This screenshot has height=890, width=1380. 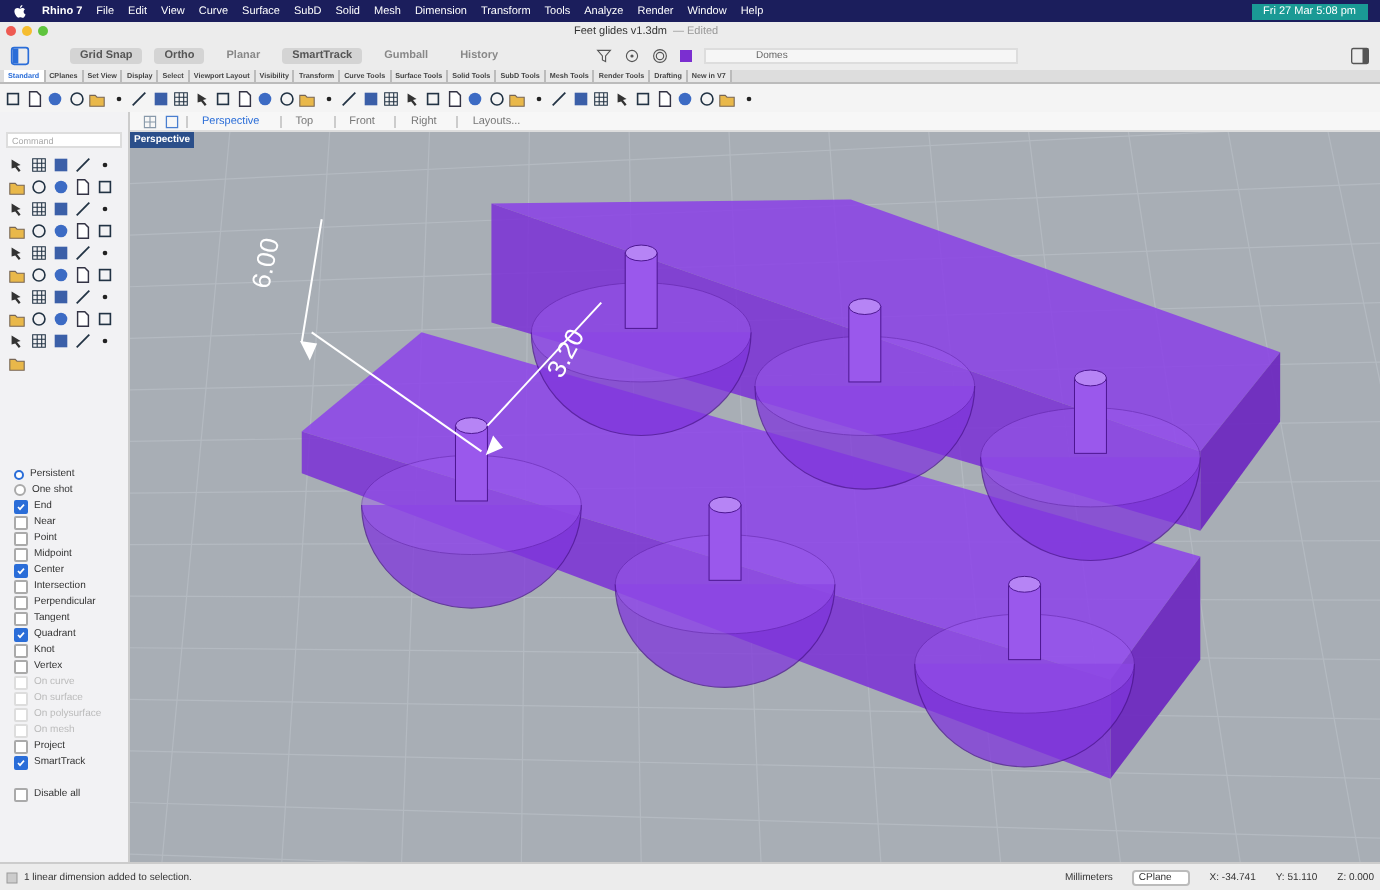 What do you see at coordinates (265, 263) in the screenshot?
I see `dimension-label: 6.00` at bounding box center [265, 263].